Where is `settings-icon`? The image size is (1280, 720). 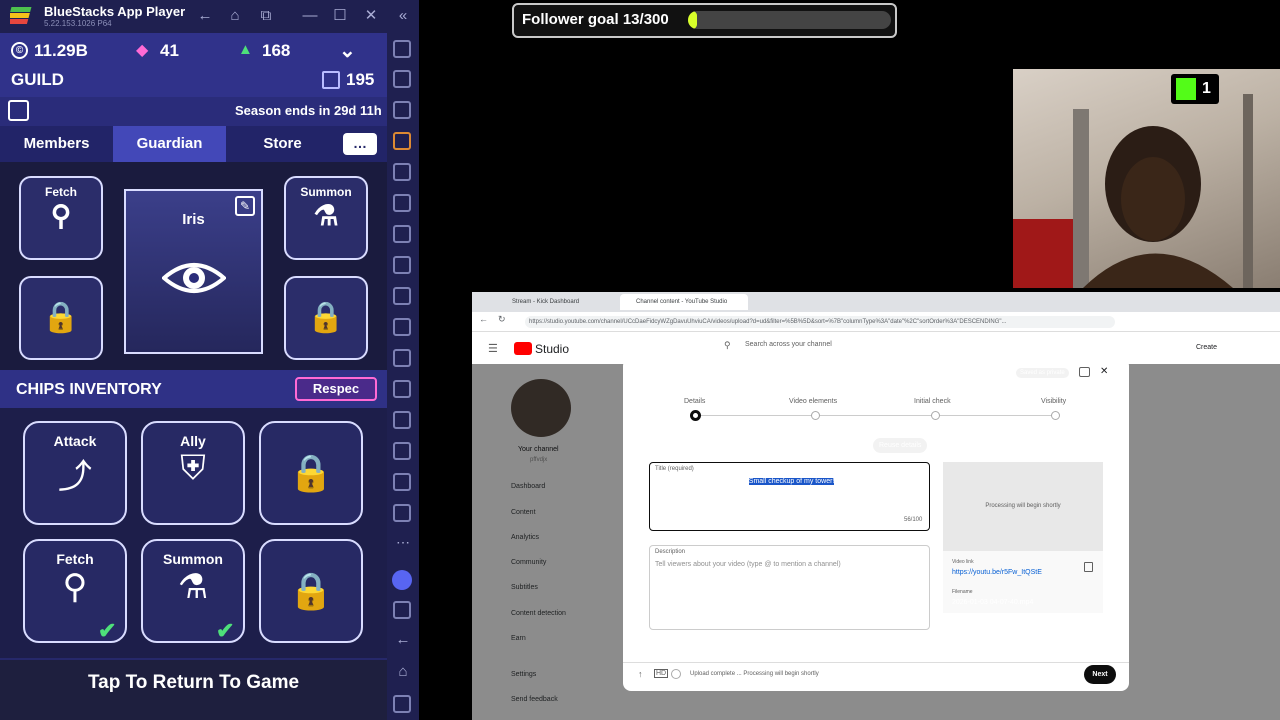
settings-icon is located at coordinates (402, 610).